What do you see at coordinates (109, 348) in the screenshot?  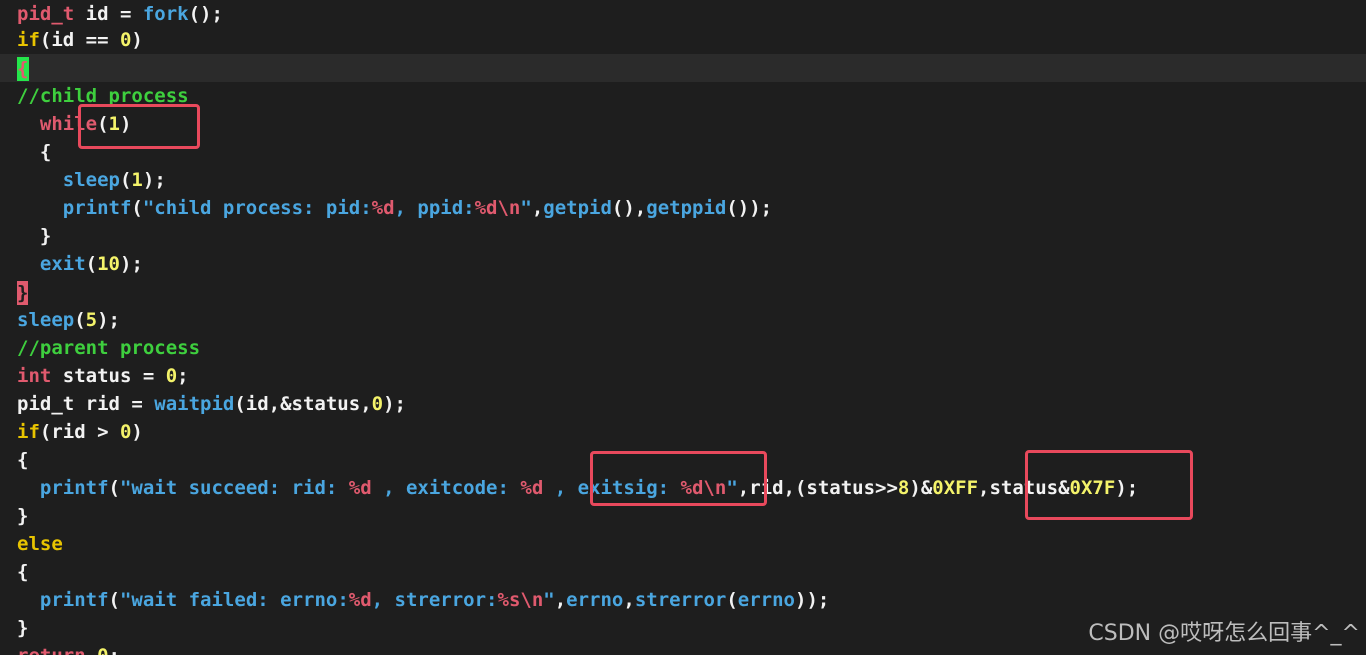 I see `code-line-13-text: //parent process` at bounding box center [109, 348].